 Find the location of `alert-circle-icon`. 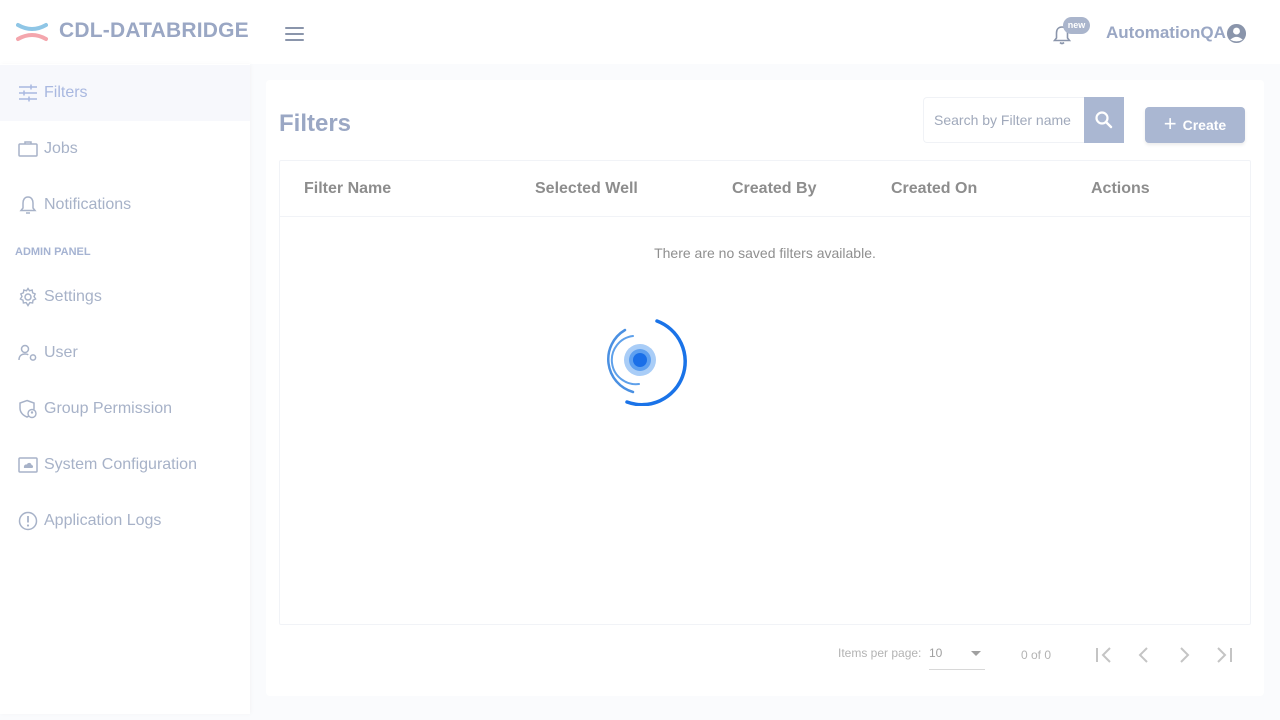

alert-circle-icon is located at coordinates (28, 521).